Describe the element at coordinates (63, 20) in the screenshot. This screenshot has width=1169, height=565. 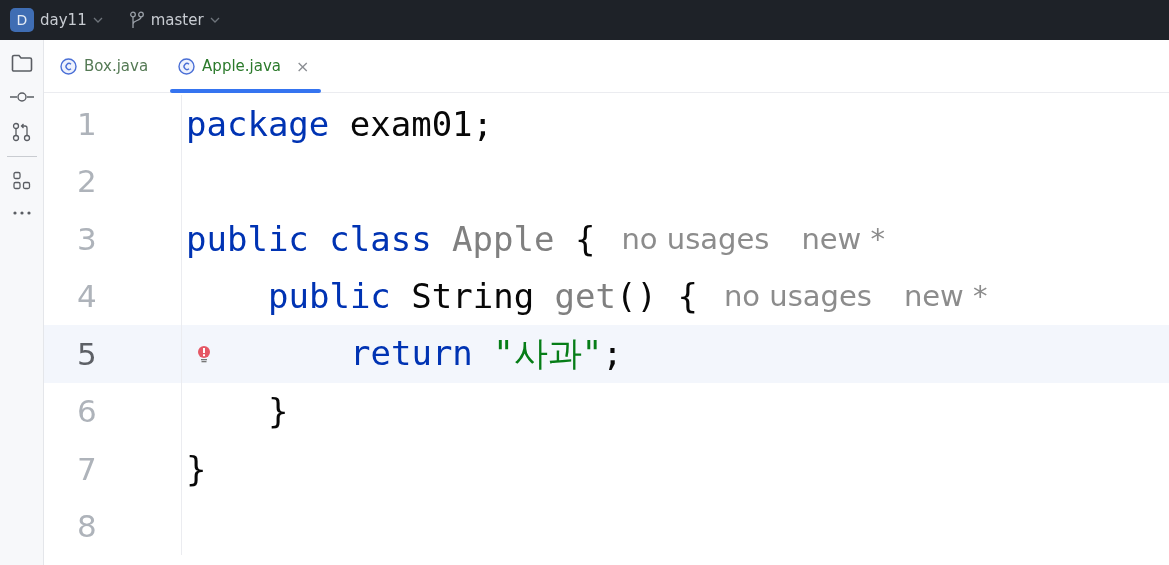
I see `project-name: day11` at that location.